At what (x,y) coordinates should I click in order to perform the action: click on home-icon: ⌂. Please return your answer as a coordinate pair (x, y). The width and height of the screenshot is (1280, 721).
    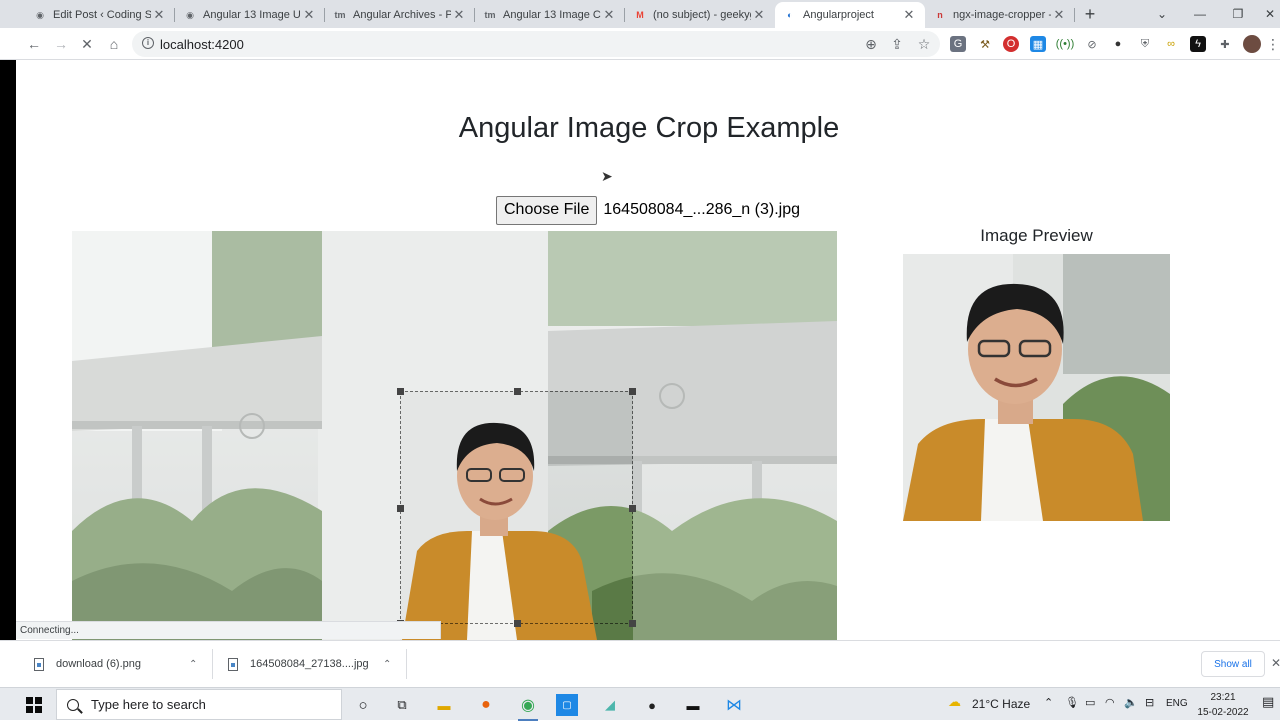
    Looking at the image, I should click on (114, 44).